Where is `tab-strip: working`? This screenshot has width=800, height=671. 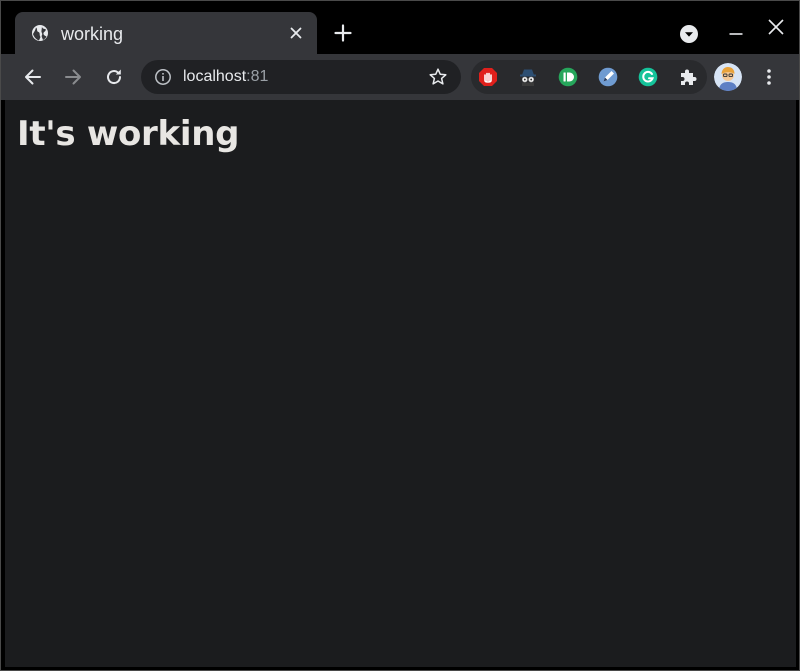
tab-strip: working is located at coordinates (400, 27).